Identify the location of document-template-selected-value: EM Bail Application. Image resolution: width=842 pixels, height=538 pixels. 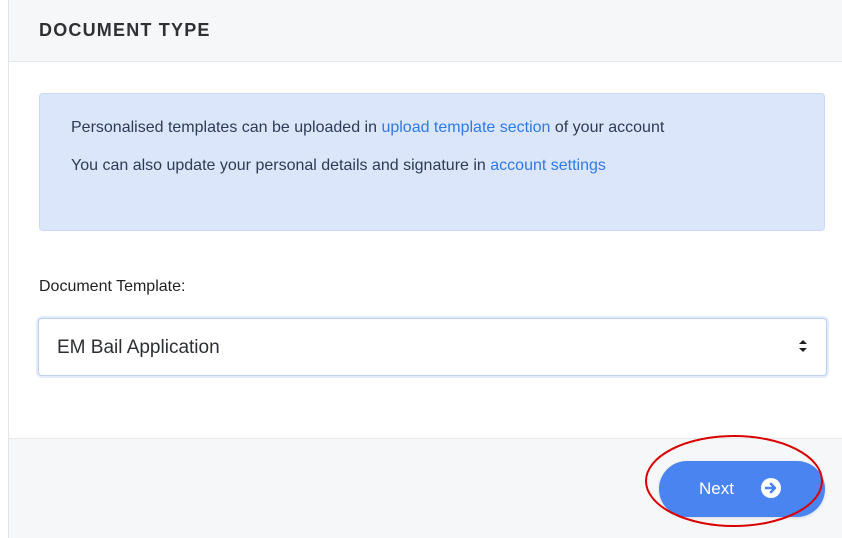
(138, 347).